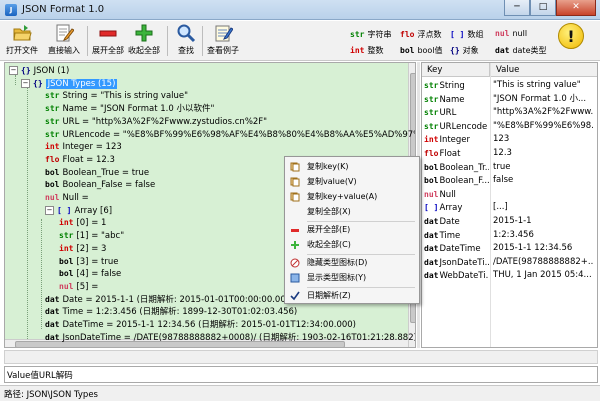 This screenshot has height=401, width=600. Describe the element at coordinates (329, 244) in the screenshot. I see `context-menu-label: 收起全部(C)` at that location.